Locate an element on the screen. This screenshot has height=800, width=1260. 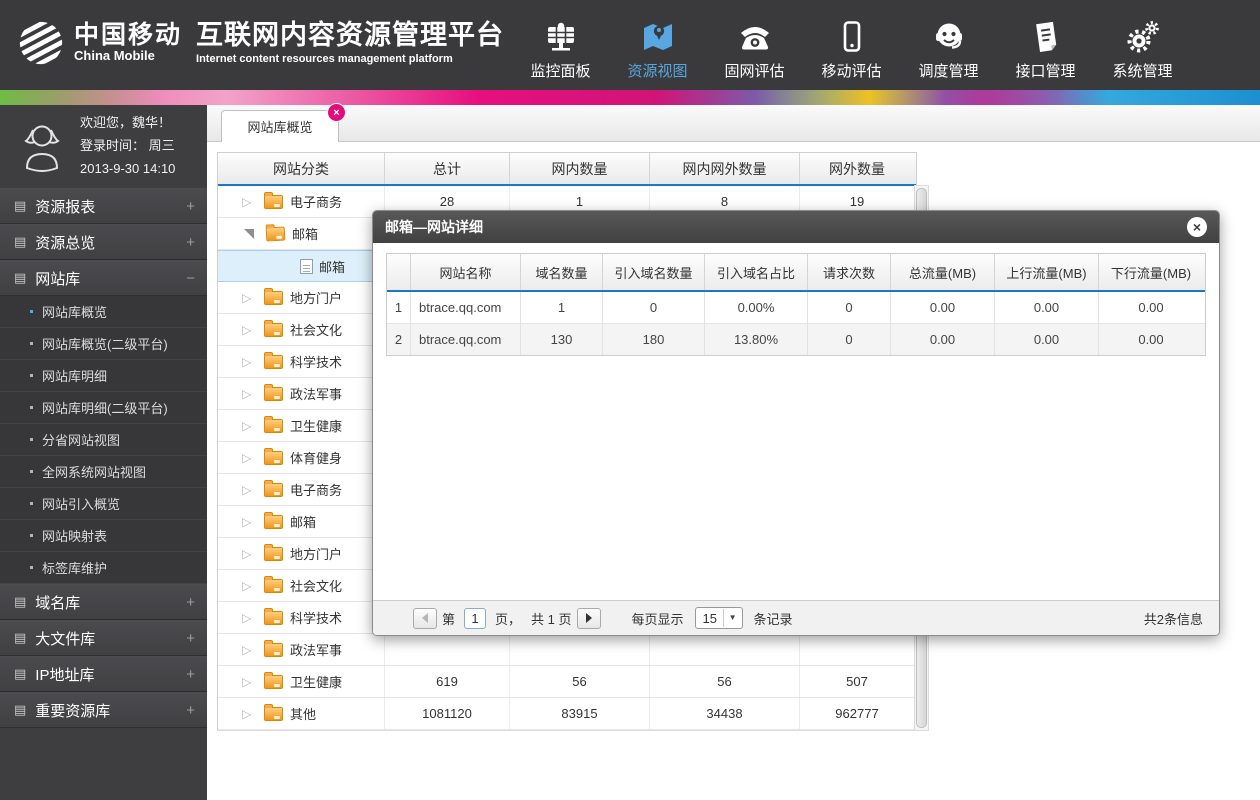
table-row: ▷ 政法军事 is located at coordinates (567, 650).